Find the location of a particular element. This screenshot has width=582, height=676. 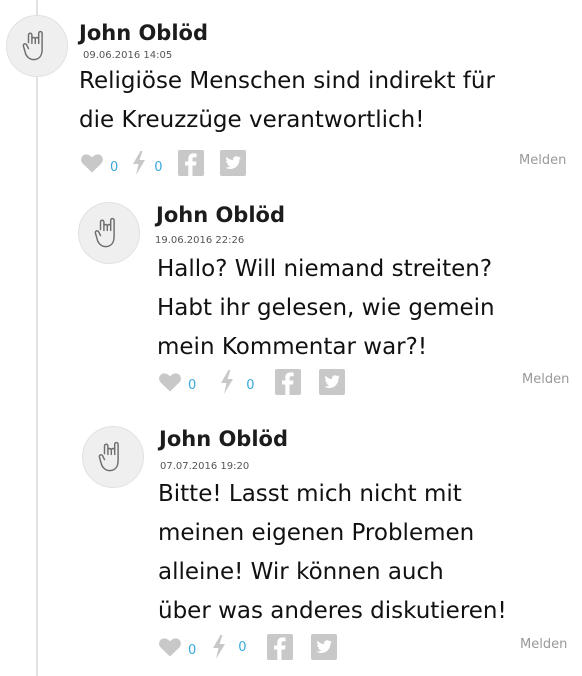

like-button: 0 is located at coordinates (177, 647).